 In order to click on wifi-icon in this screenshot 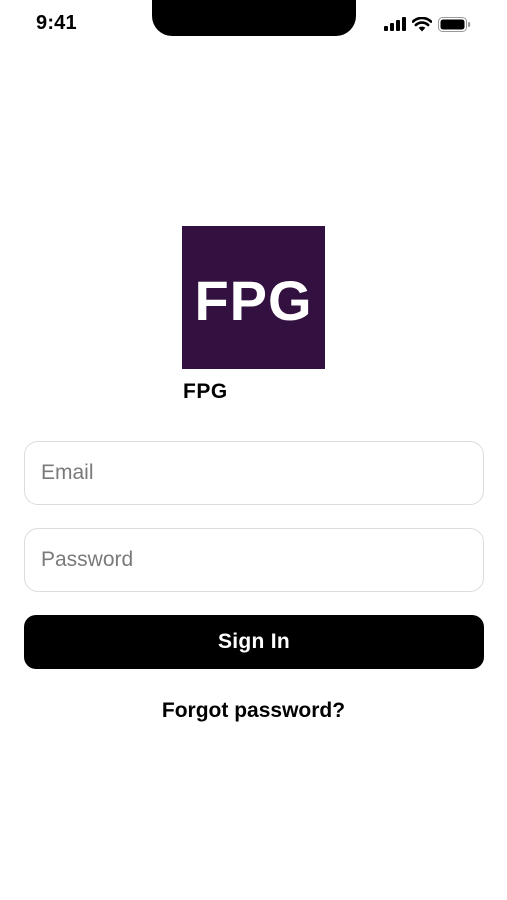, I will do `click(422, 24)`.